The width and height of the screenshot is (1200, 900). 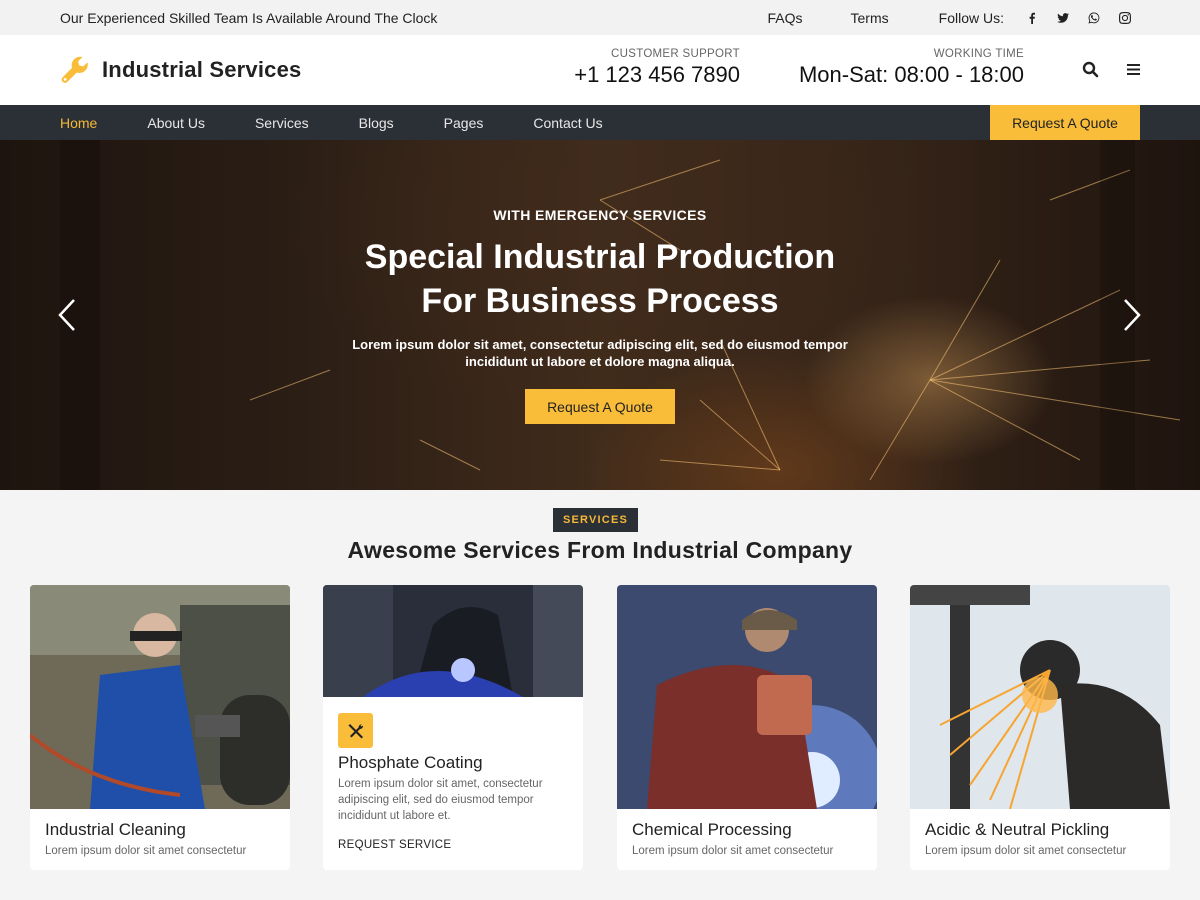 What do you see at coordinates (600, 406) in the screenshot?
I see `hero-request-quote-button: Request A Quote` at bounding box center [600, 406].